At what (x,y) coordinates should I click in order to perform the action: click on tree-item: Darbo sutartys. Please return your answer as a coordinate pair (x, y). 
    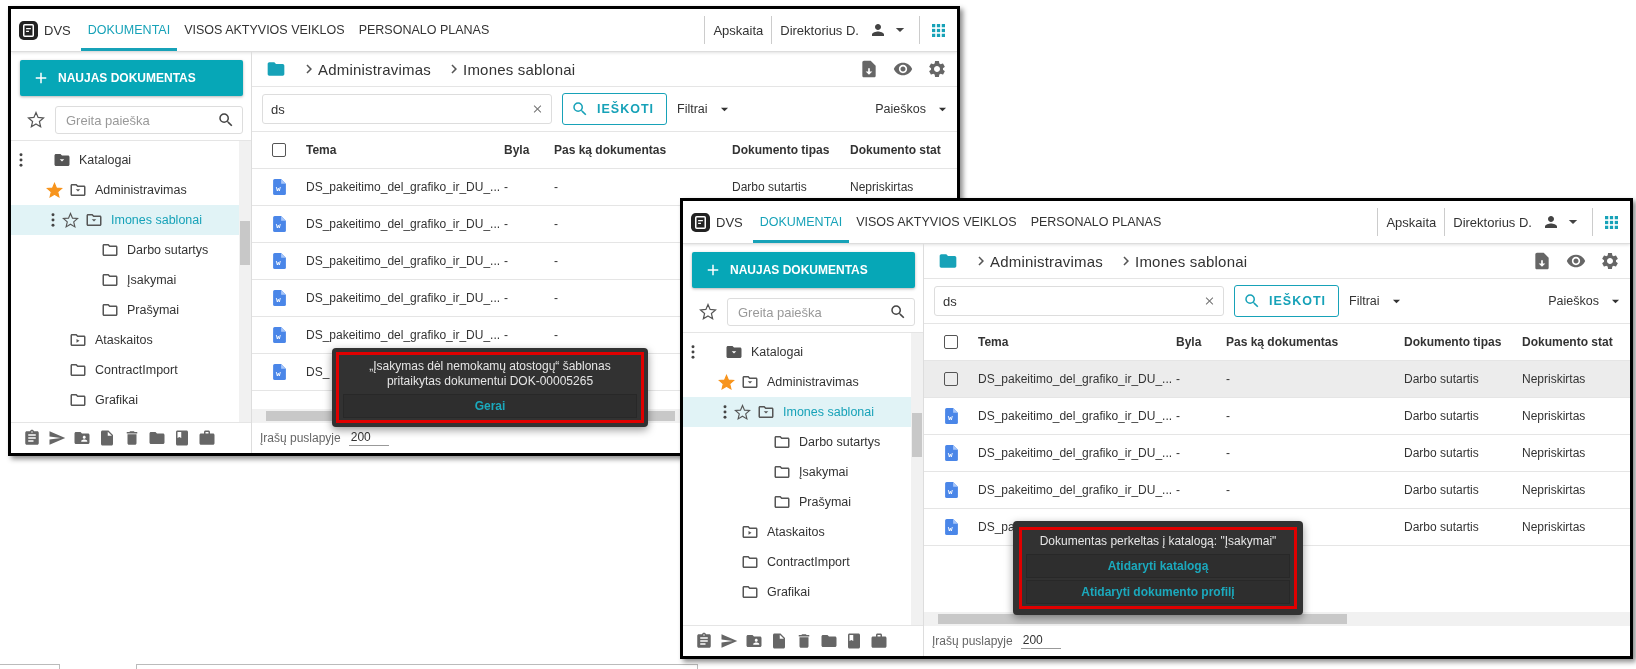
    Looking at the image, I should click on (797, 442).